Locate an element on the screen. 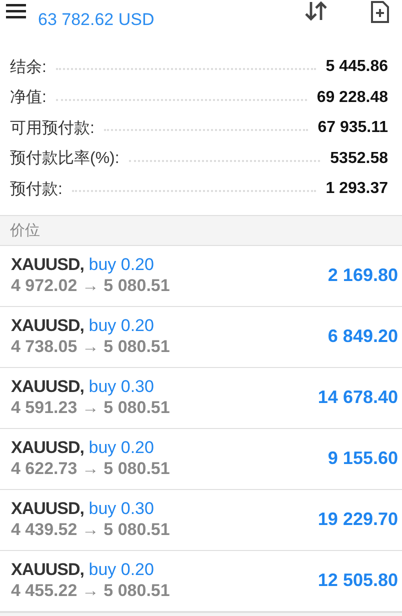 This screenshot has height=616, width=402. summary-value: 5 445.86 is located at coordinates (357, 67).